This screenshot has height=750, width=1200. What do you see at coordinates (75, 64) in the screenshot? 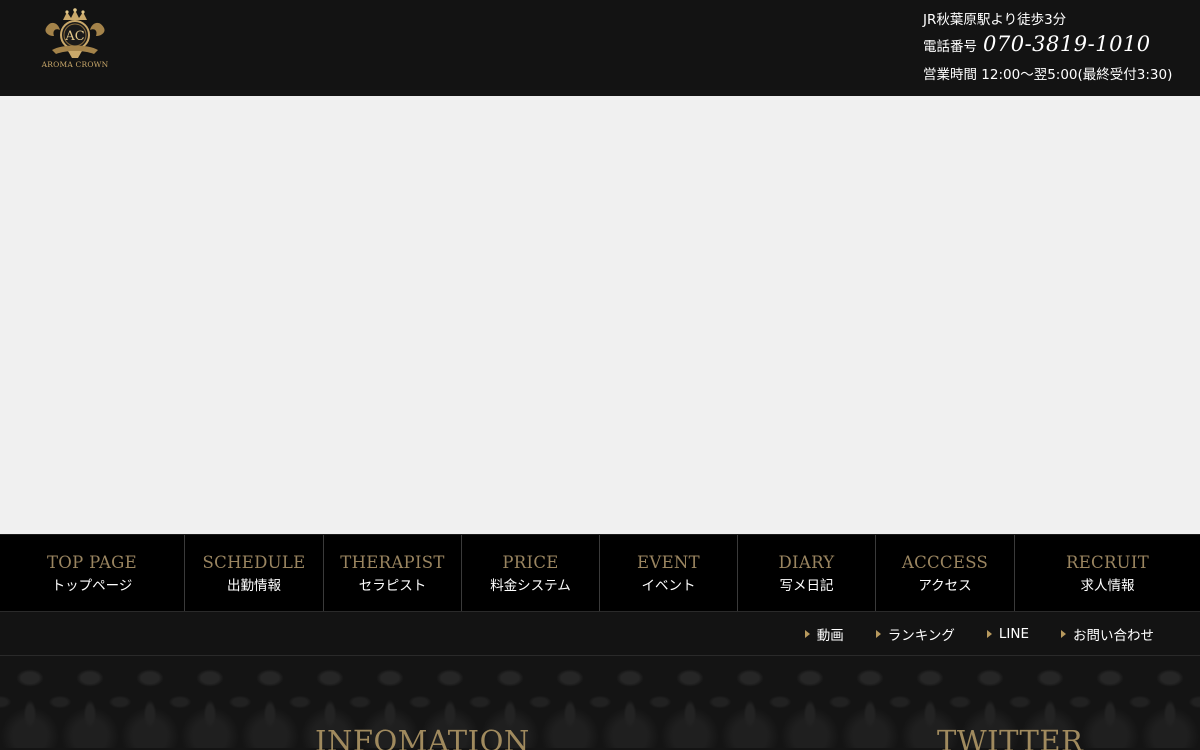
I see `logo-name: AROMA CROWN` at bounding box center [75, 64].